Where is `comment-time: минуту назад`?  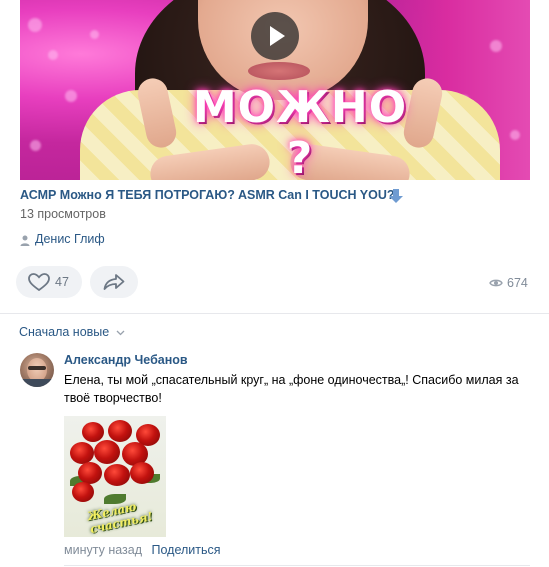 comment-time: минуту назад is located at coordinates (103, 550).